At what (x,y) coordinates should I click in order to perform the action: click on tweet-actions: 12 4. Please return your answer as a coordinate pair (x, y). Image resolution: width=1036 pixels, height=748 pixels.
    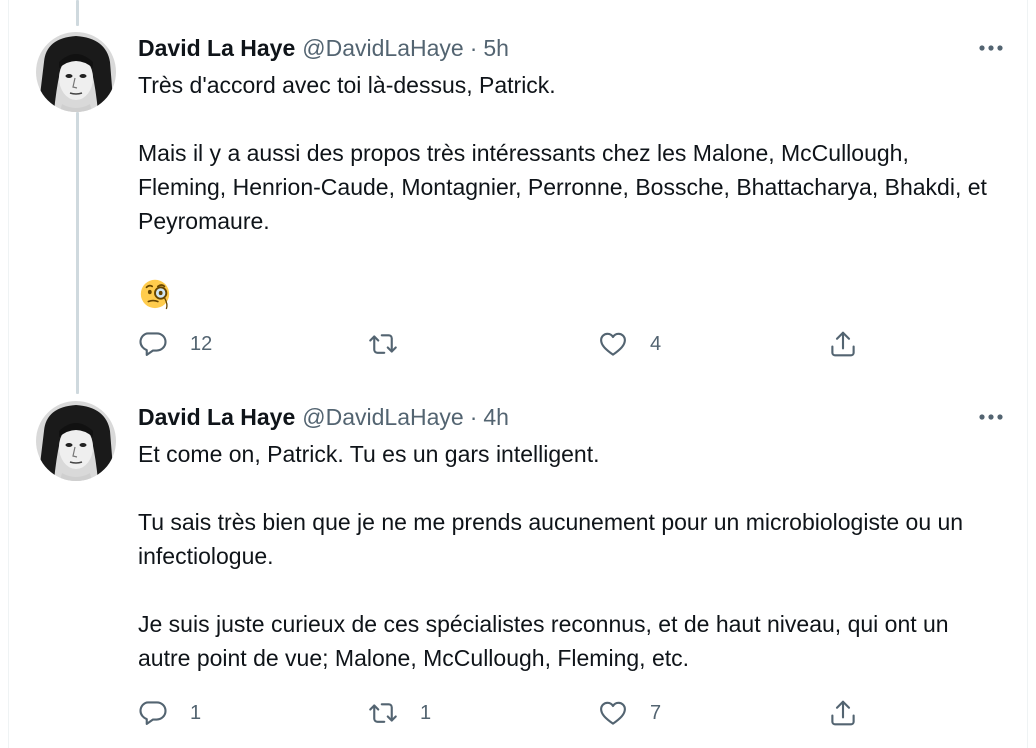
    Looking at the image, I should click on (518, 344).